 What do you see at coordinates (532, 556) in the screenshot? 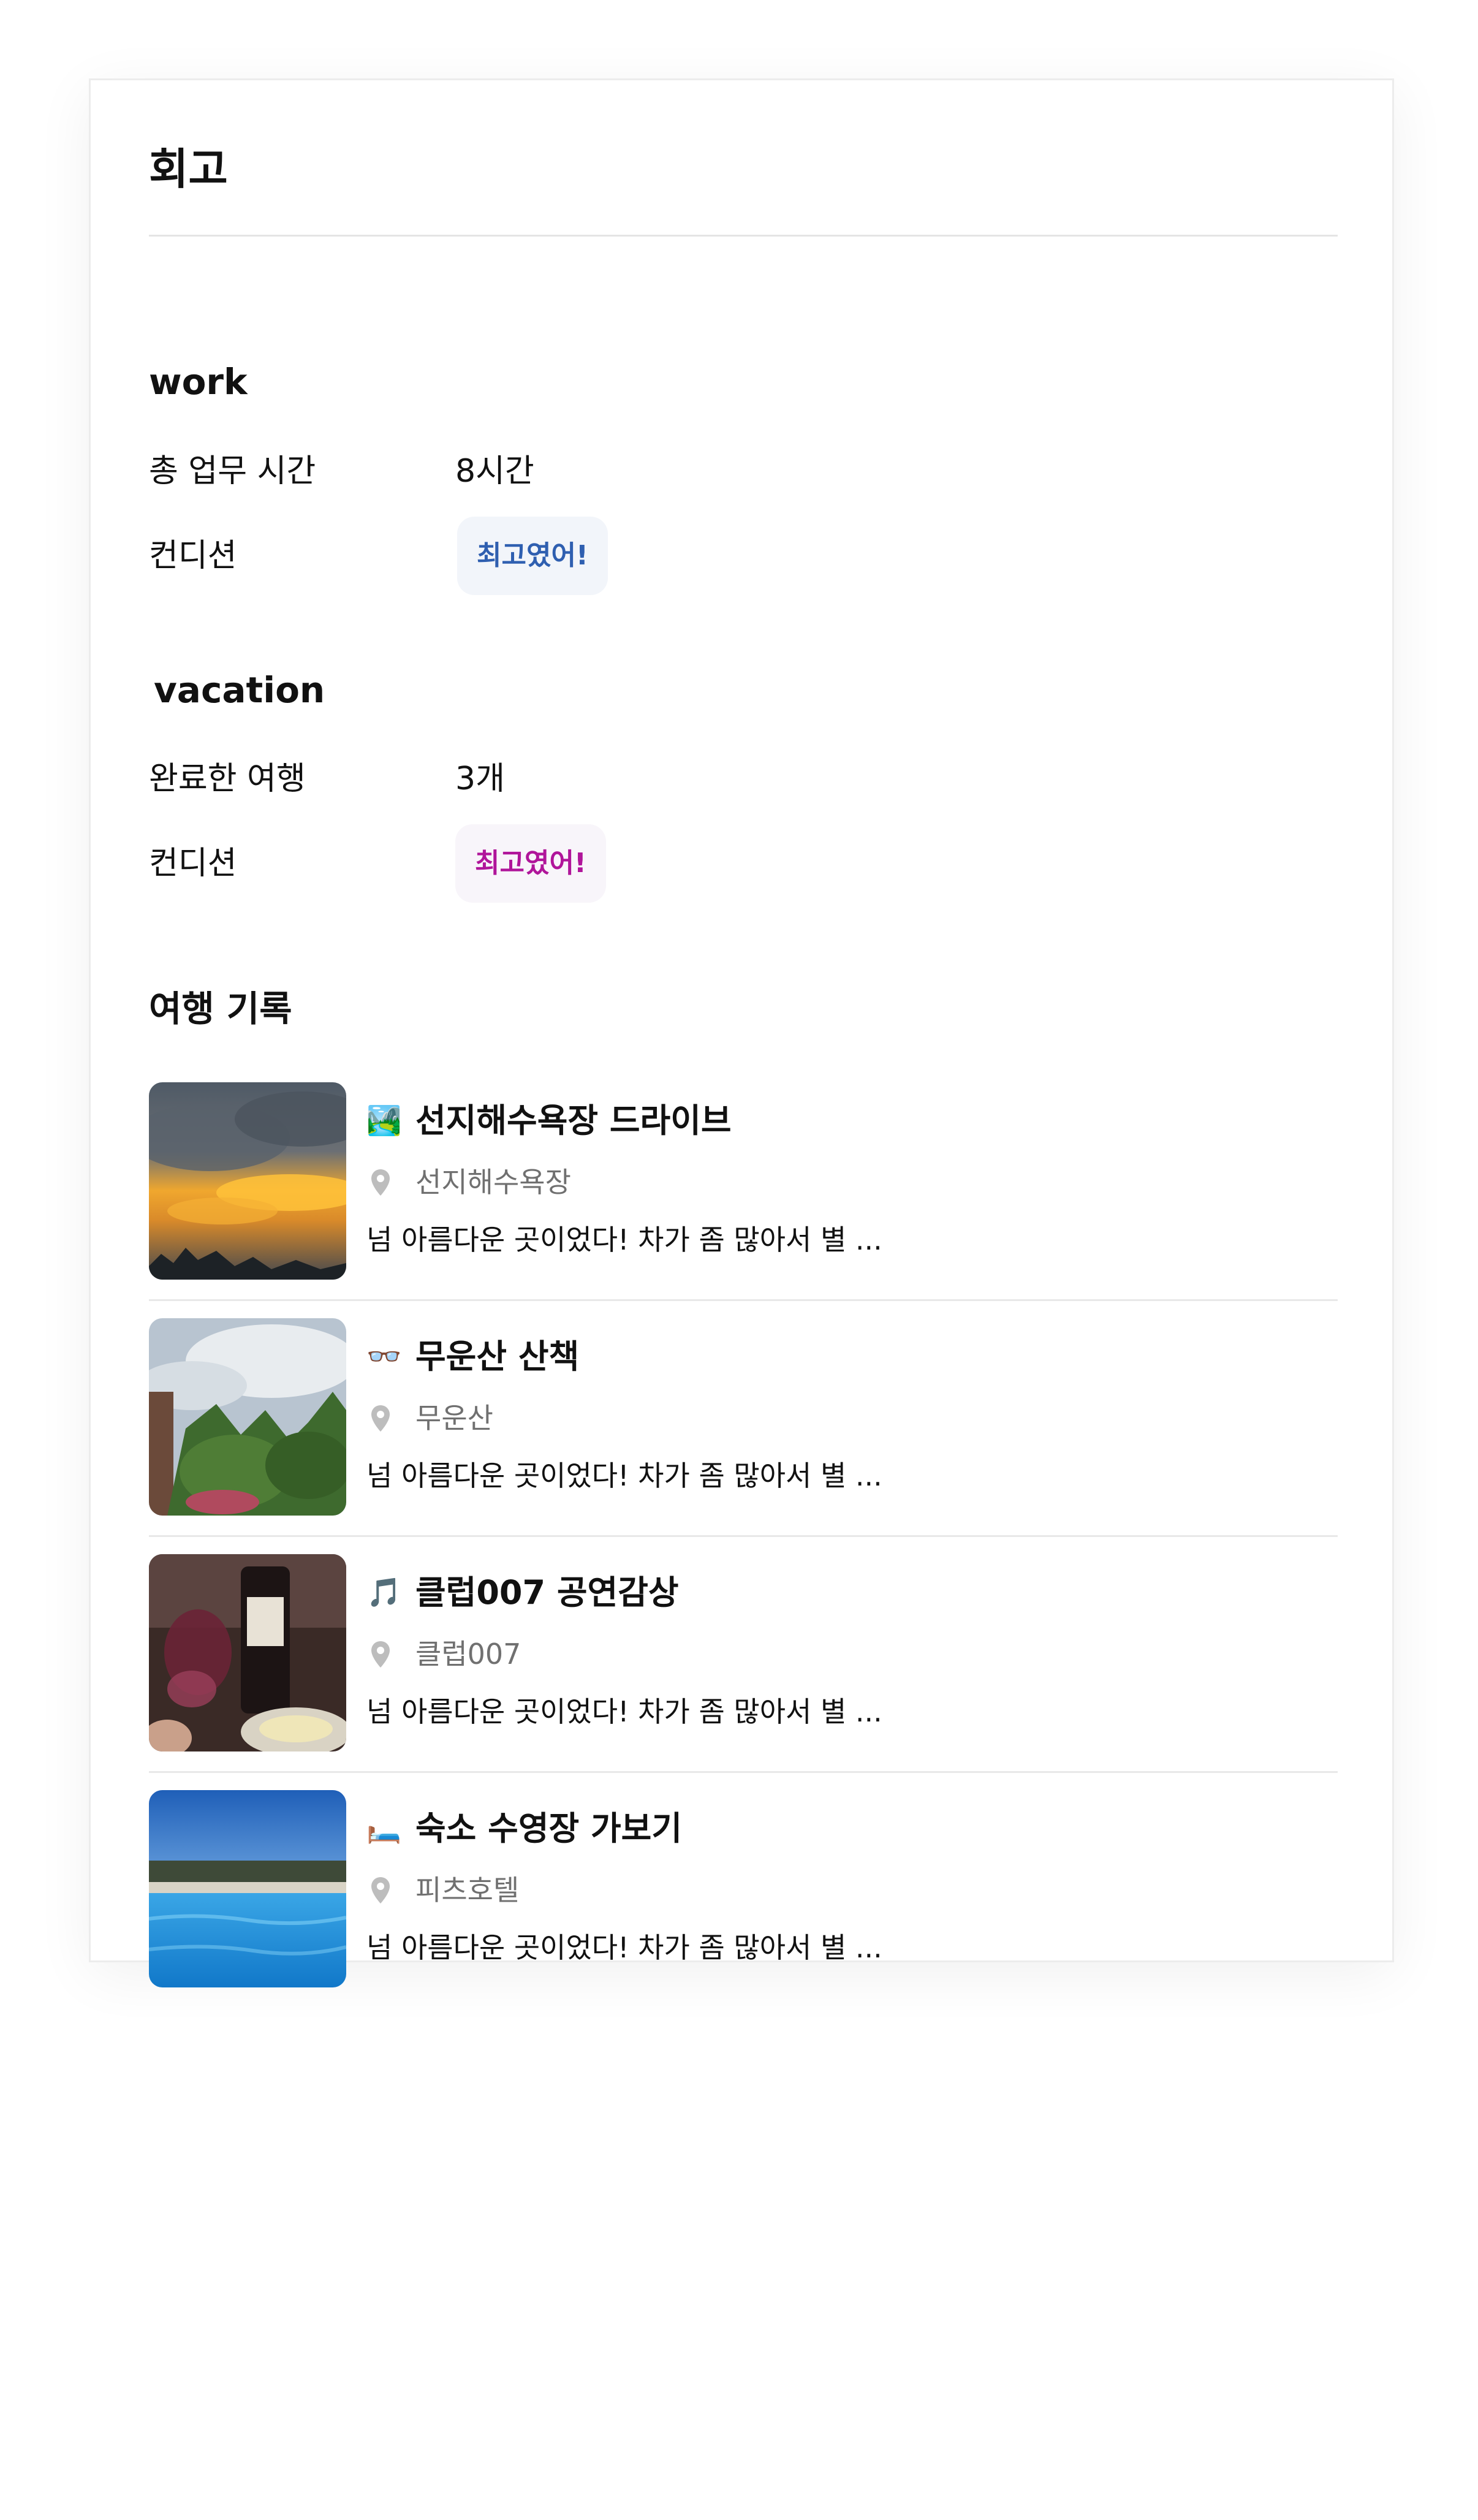
I see `work-condition-badge: 최고였어!` at bounding box center [532, 556].